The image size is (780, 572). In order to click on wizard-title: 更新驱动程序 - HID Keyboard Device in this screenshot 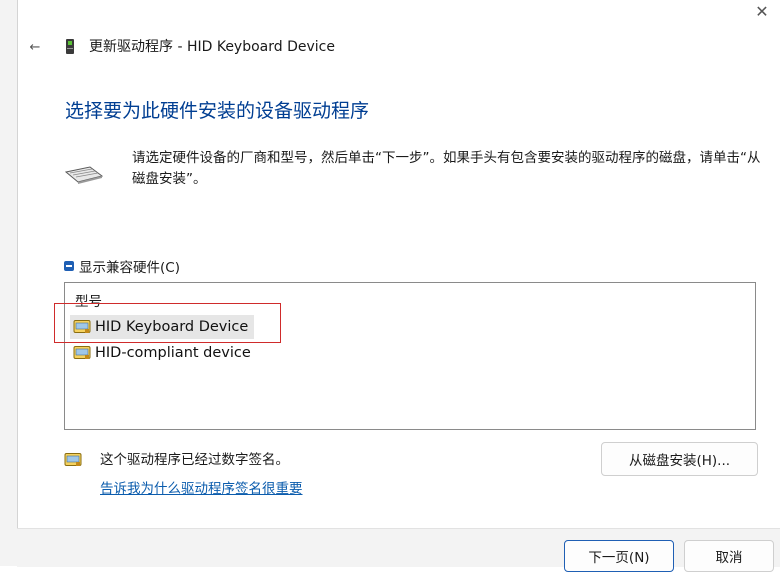, I will do `click(212, 47)`.